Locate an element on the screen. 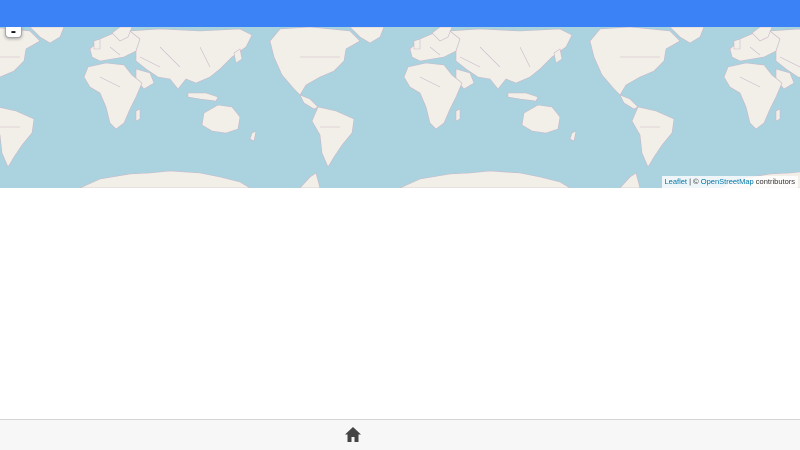  home-button is located at coordinates (353, 435).